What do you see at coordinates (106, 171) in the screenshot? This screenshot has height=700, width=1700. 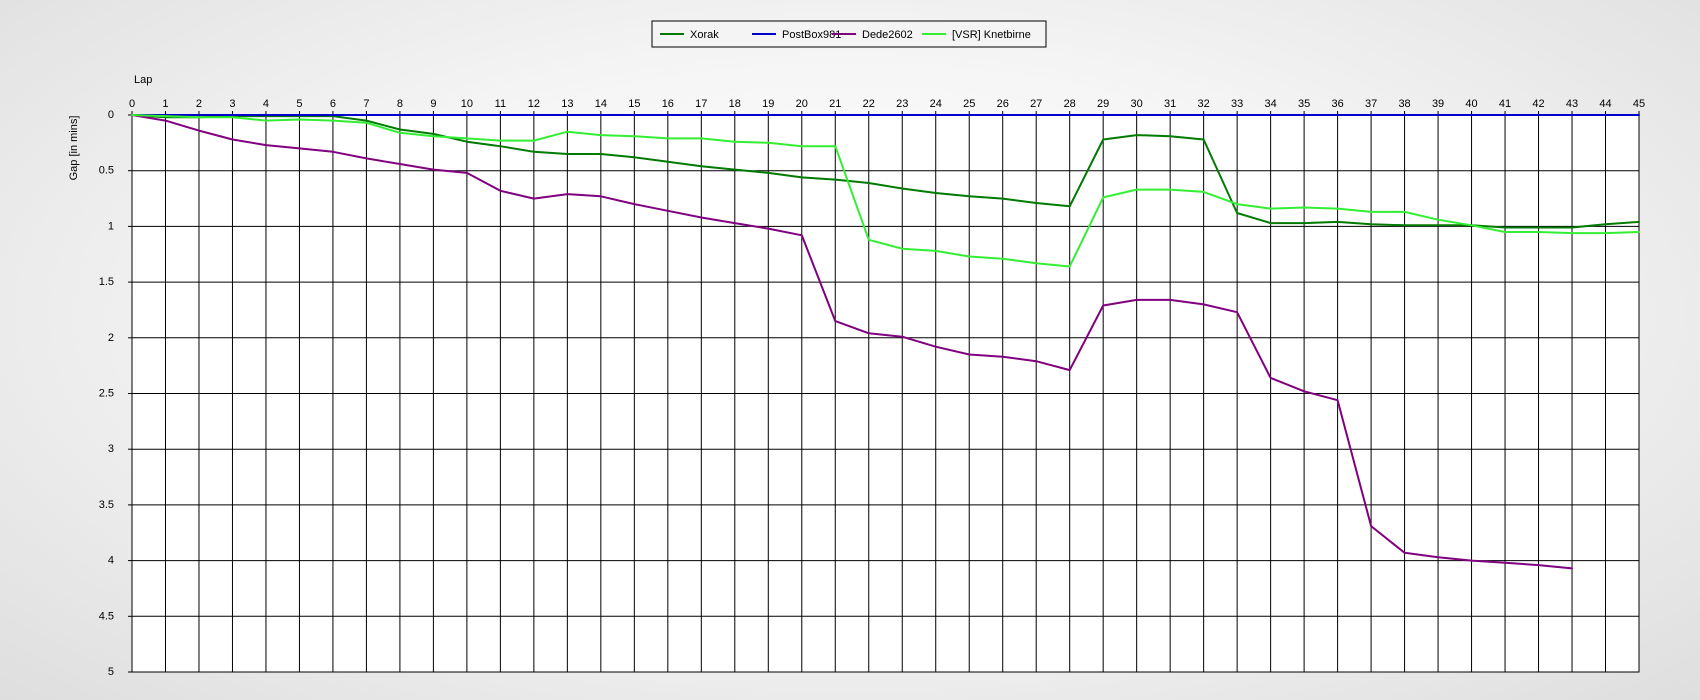 I see `y-tick-label: 0.5` at bounding box center [106, 171].